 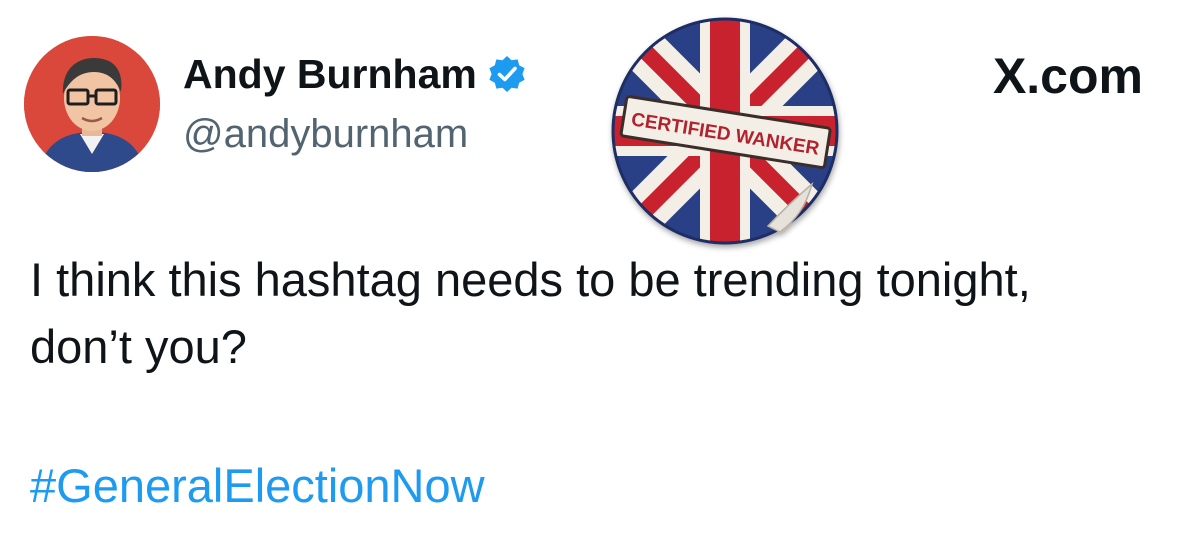 I want to click on author-name-row: Andy Burnham, so click(x=355, y=74).